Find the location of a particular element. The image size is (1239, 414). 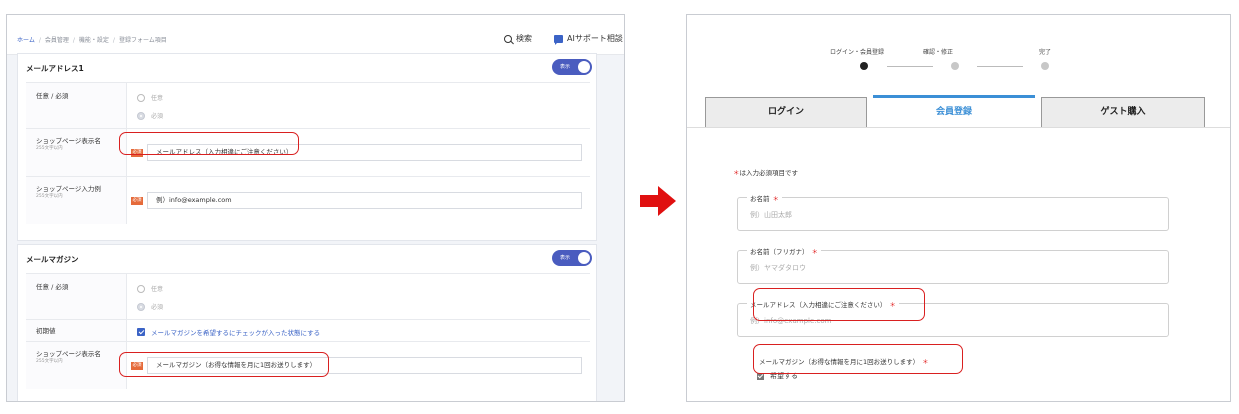

highlight-magazine-label is located at coordinates (224, 364).